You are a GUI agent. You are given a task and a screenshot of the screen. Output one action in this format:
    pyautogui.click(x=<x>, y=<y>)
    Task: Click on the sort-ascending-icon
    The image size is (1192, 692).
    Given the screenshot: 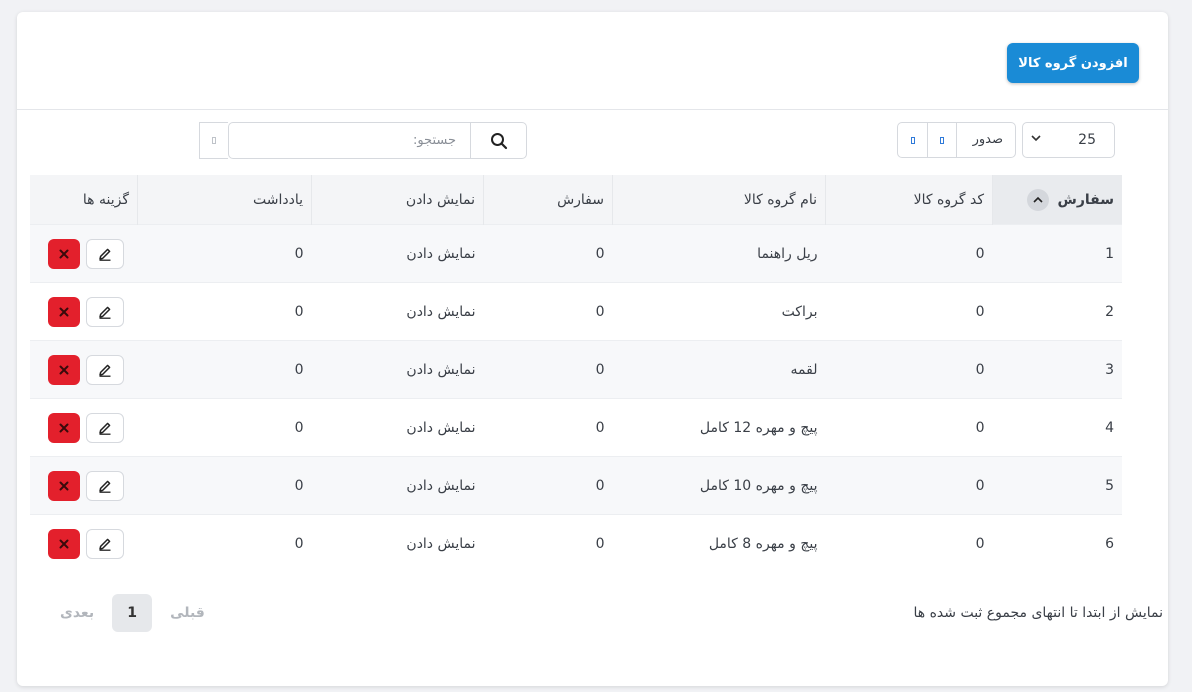 What is the action you would take?
    pyautogui.click(x=1037, y=199)
    